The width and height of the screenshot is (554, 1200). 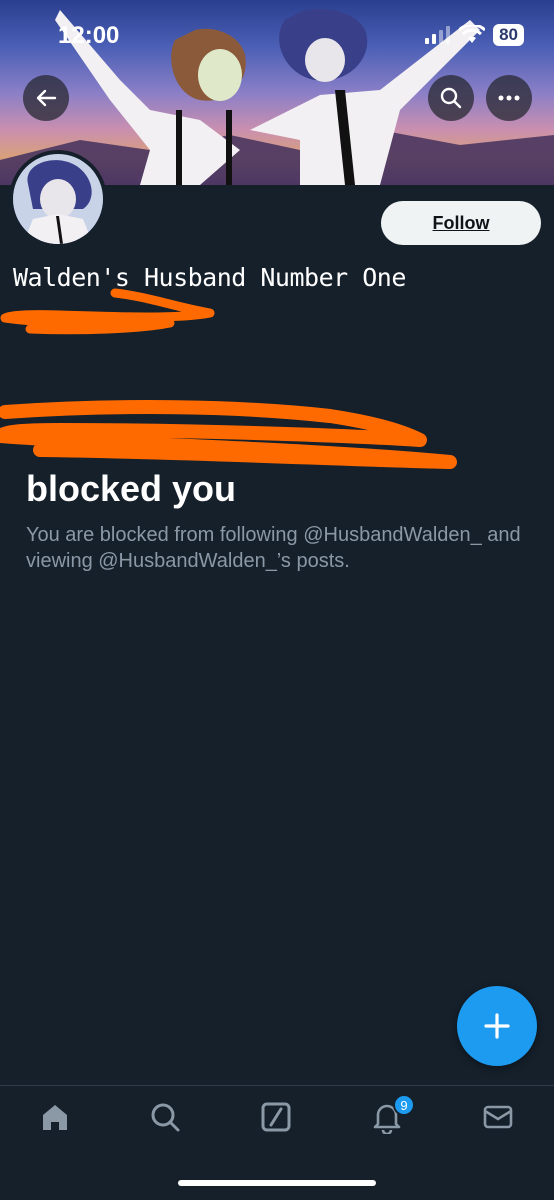 I want to click on status-icons: 80, so click(x=474, y=35).